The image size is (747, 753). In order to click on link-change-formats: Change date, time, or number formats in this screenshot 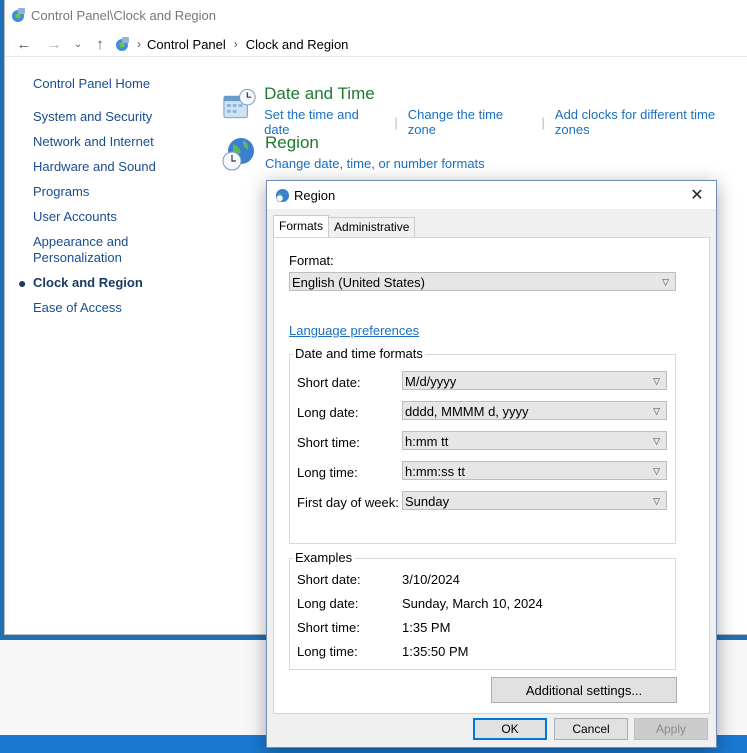, I will do `click(375, 163)`.